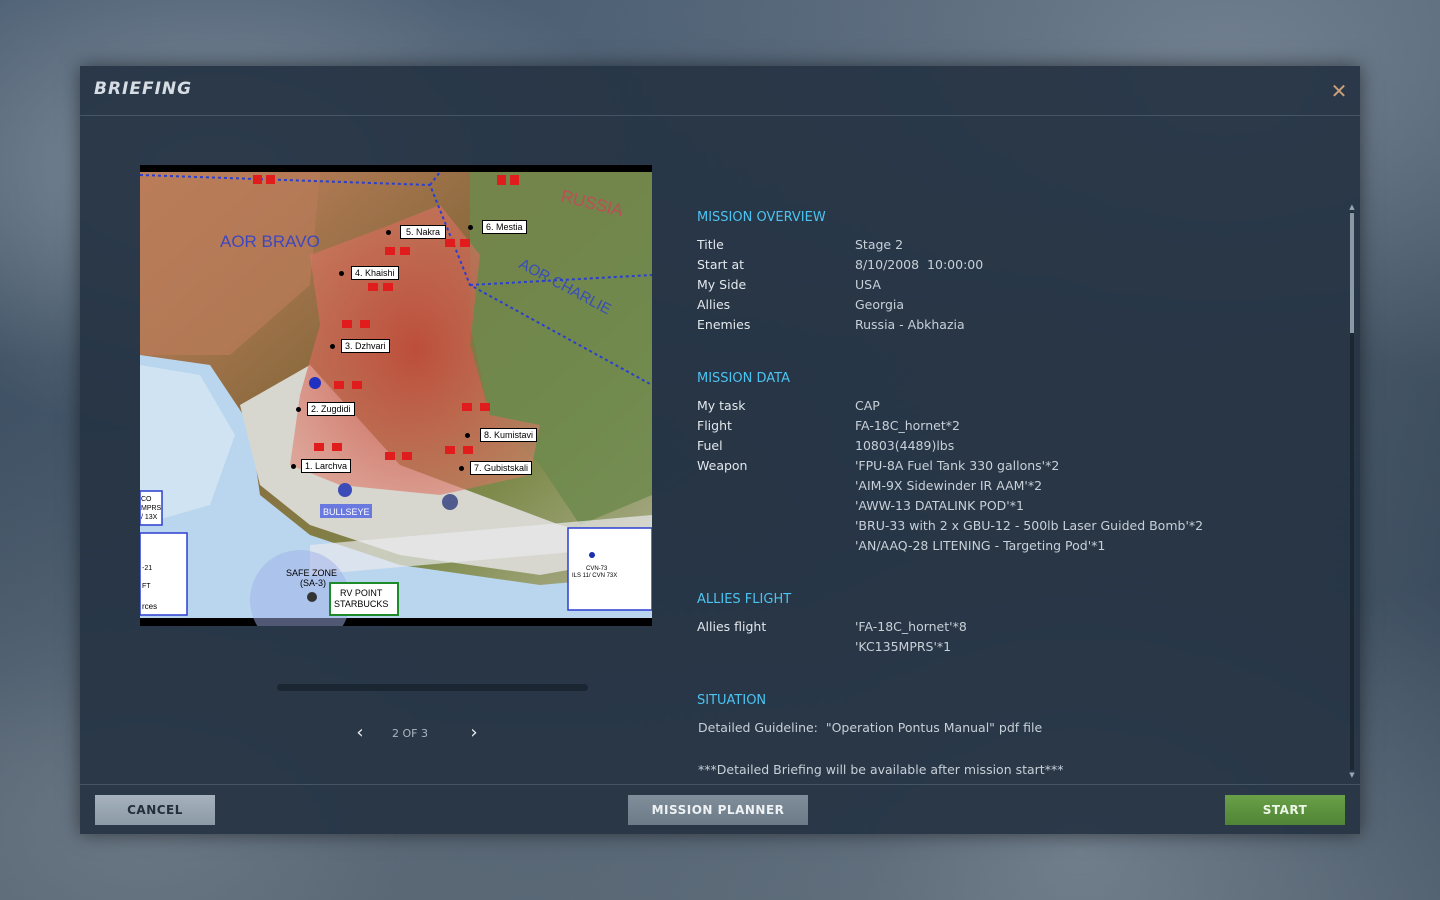 The width and height of the screenshot is (1440, 900). What do you see at coordinates (744, 599) in the screenshot?
I see `section-allies-flight: ALLIES FLIGHT` at bounding box center [744, 599].